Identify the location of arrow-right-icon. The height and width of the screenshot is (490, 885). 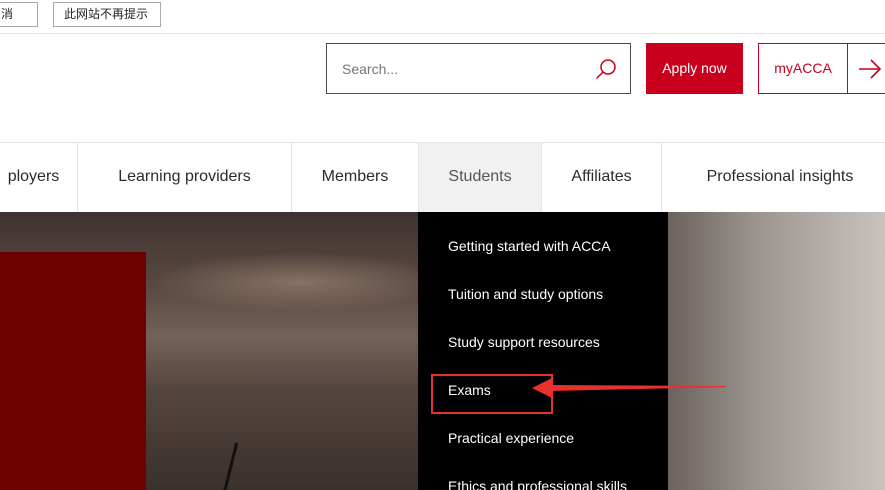
(870, 69).